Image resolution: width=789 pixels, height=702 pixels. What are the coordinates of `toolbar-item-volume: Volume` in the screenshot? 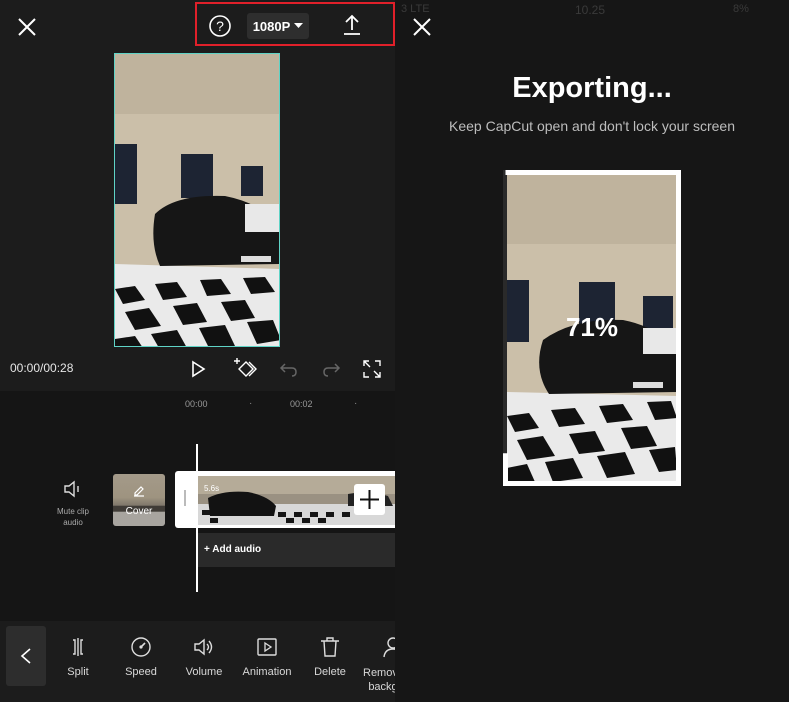 It's located at (204, 657).